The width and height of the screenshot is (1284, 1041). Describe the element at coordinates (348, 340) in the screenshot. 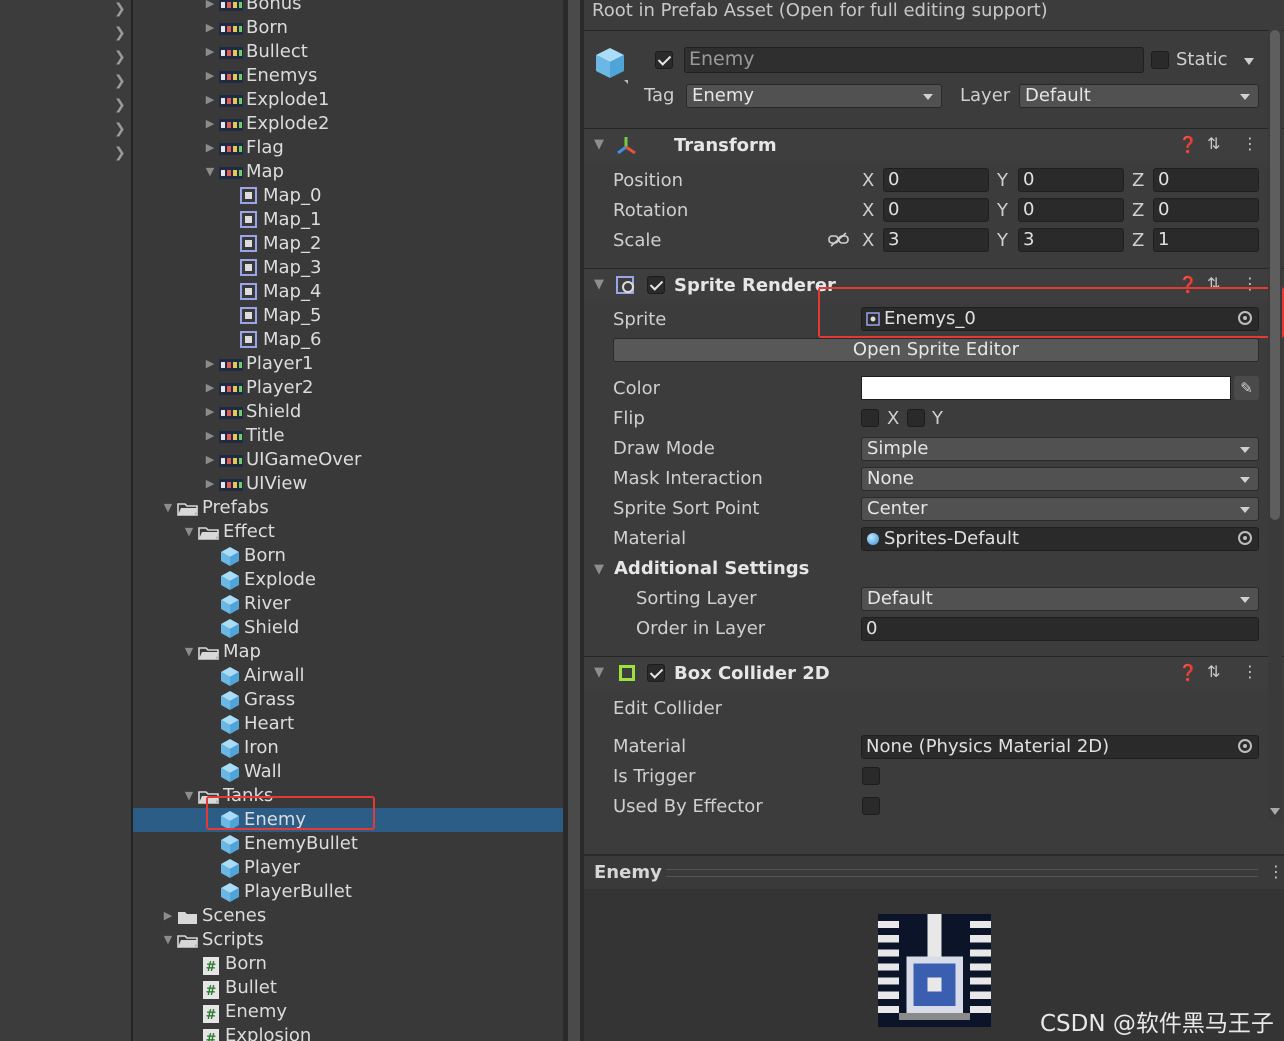

I see `tree-item: Map_6` at that location.